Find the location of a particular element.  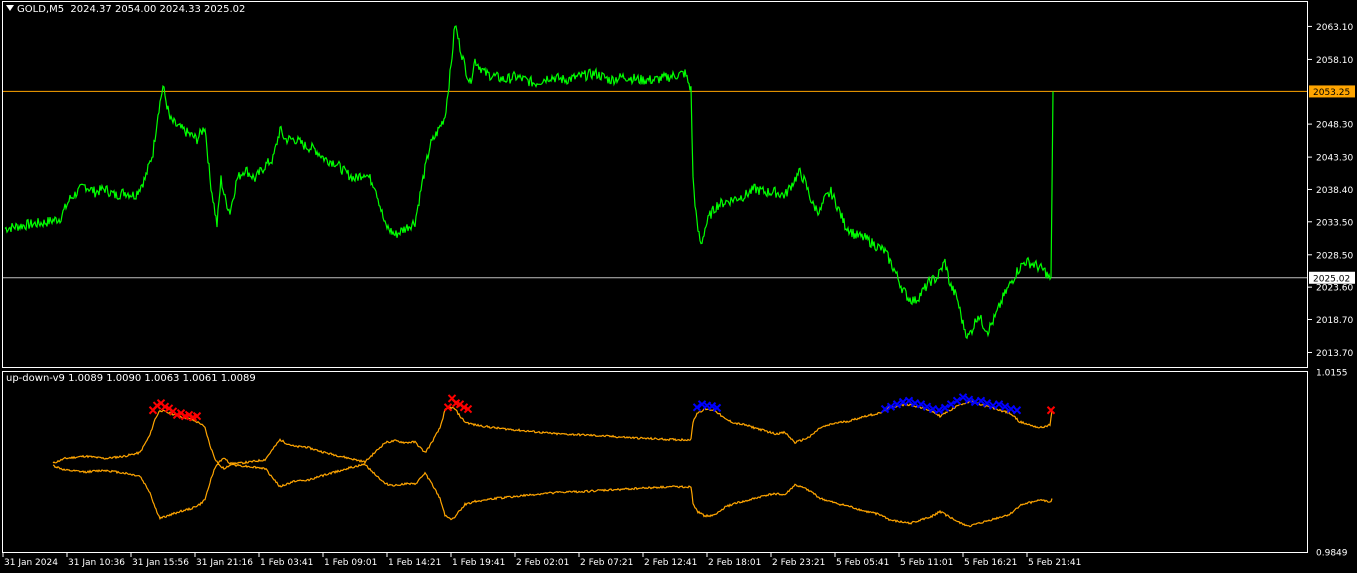

y-tick-label: 2038.40 is located at coordinates (1334, 191).